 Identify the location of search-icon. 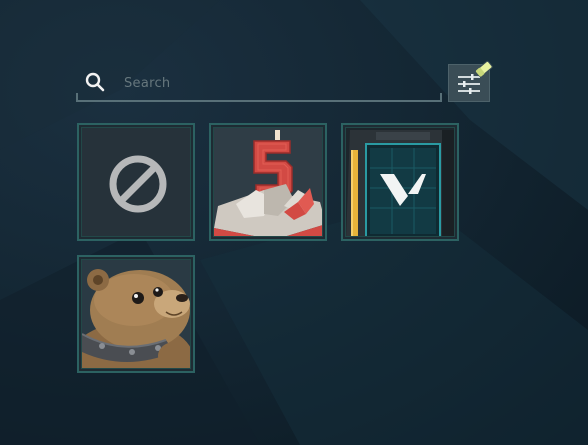
(95, 82).